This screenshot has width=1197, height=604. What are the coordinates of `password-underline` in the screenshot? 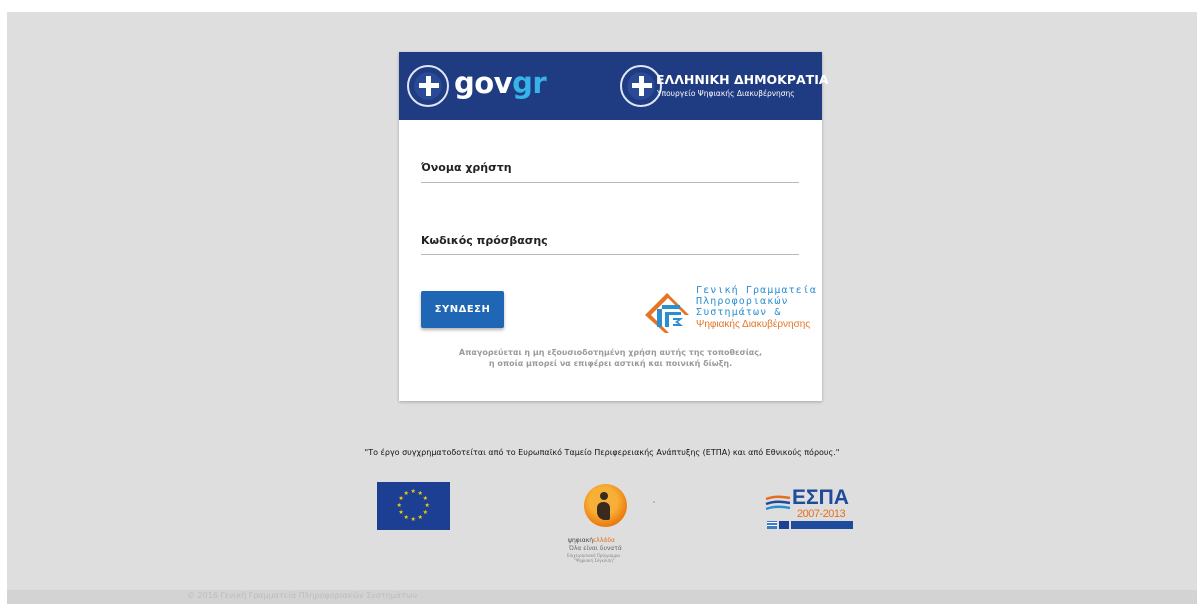 It's located at (610, 254).